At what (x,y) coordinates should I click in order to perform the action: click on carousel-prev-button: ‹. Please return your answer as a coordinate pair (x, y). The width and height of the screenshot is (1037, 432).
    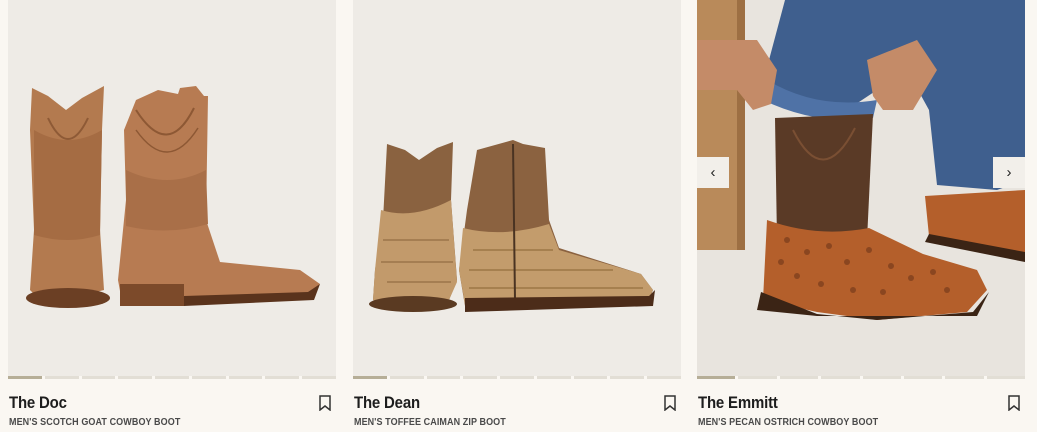
    Looking at the image, I should click on (713, 172).